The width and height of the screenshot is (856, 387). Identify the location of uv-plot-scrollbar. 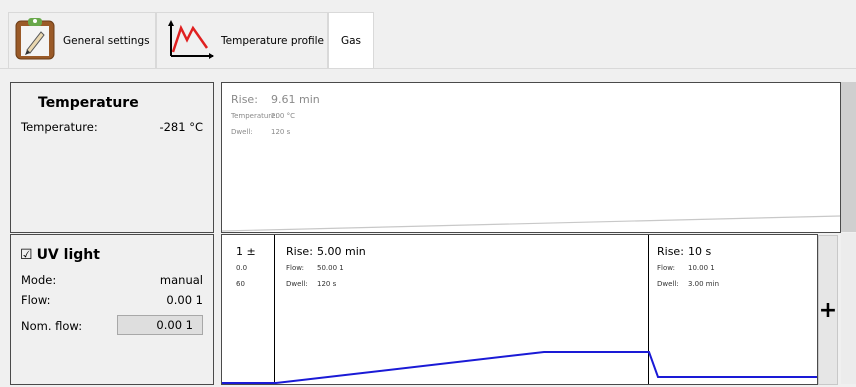
(848, 308).